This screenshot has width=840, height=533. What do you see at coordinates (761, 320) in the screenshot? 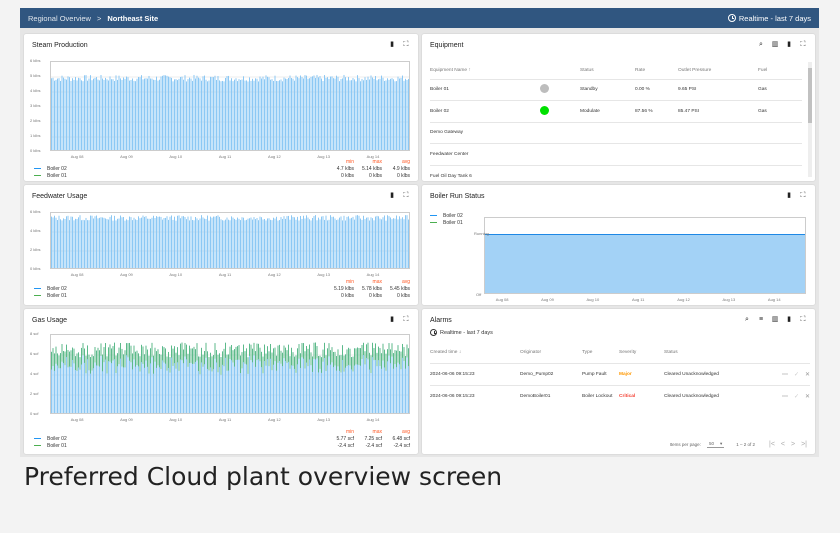
I see `filter-icon: ≡` at bounding box center [761, 320].